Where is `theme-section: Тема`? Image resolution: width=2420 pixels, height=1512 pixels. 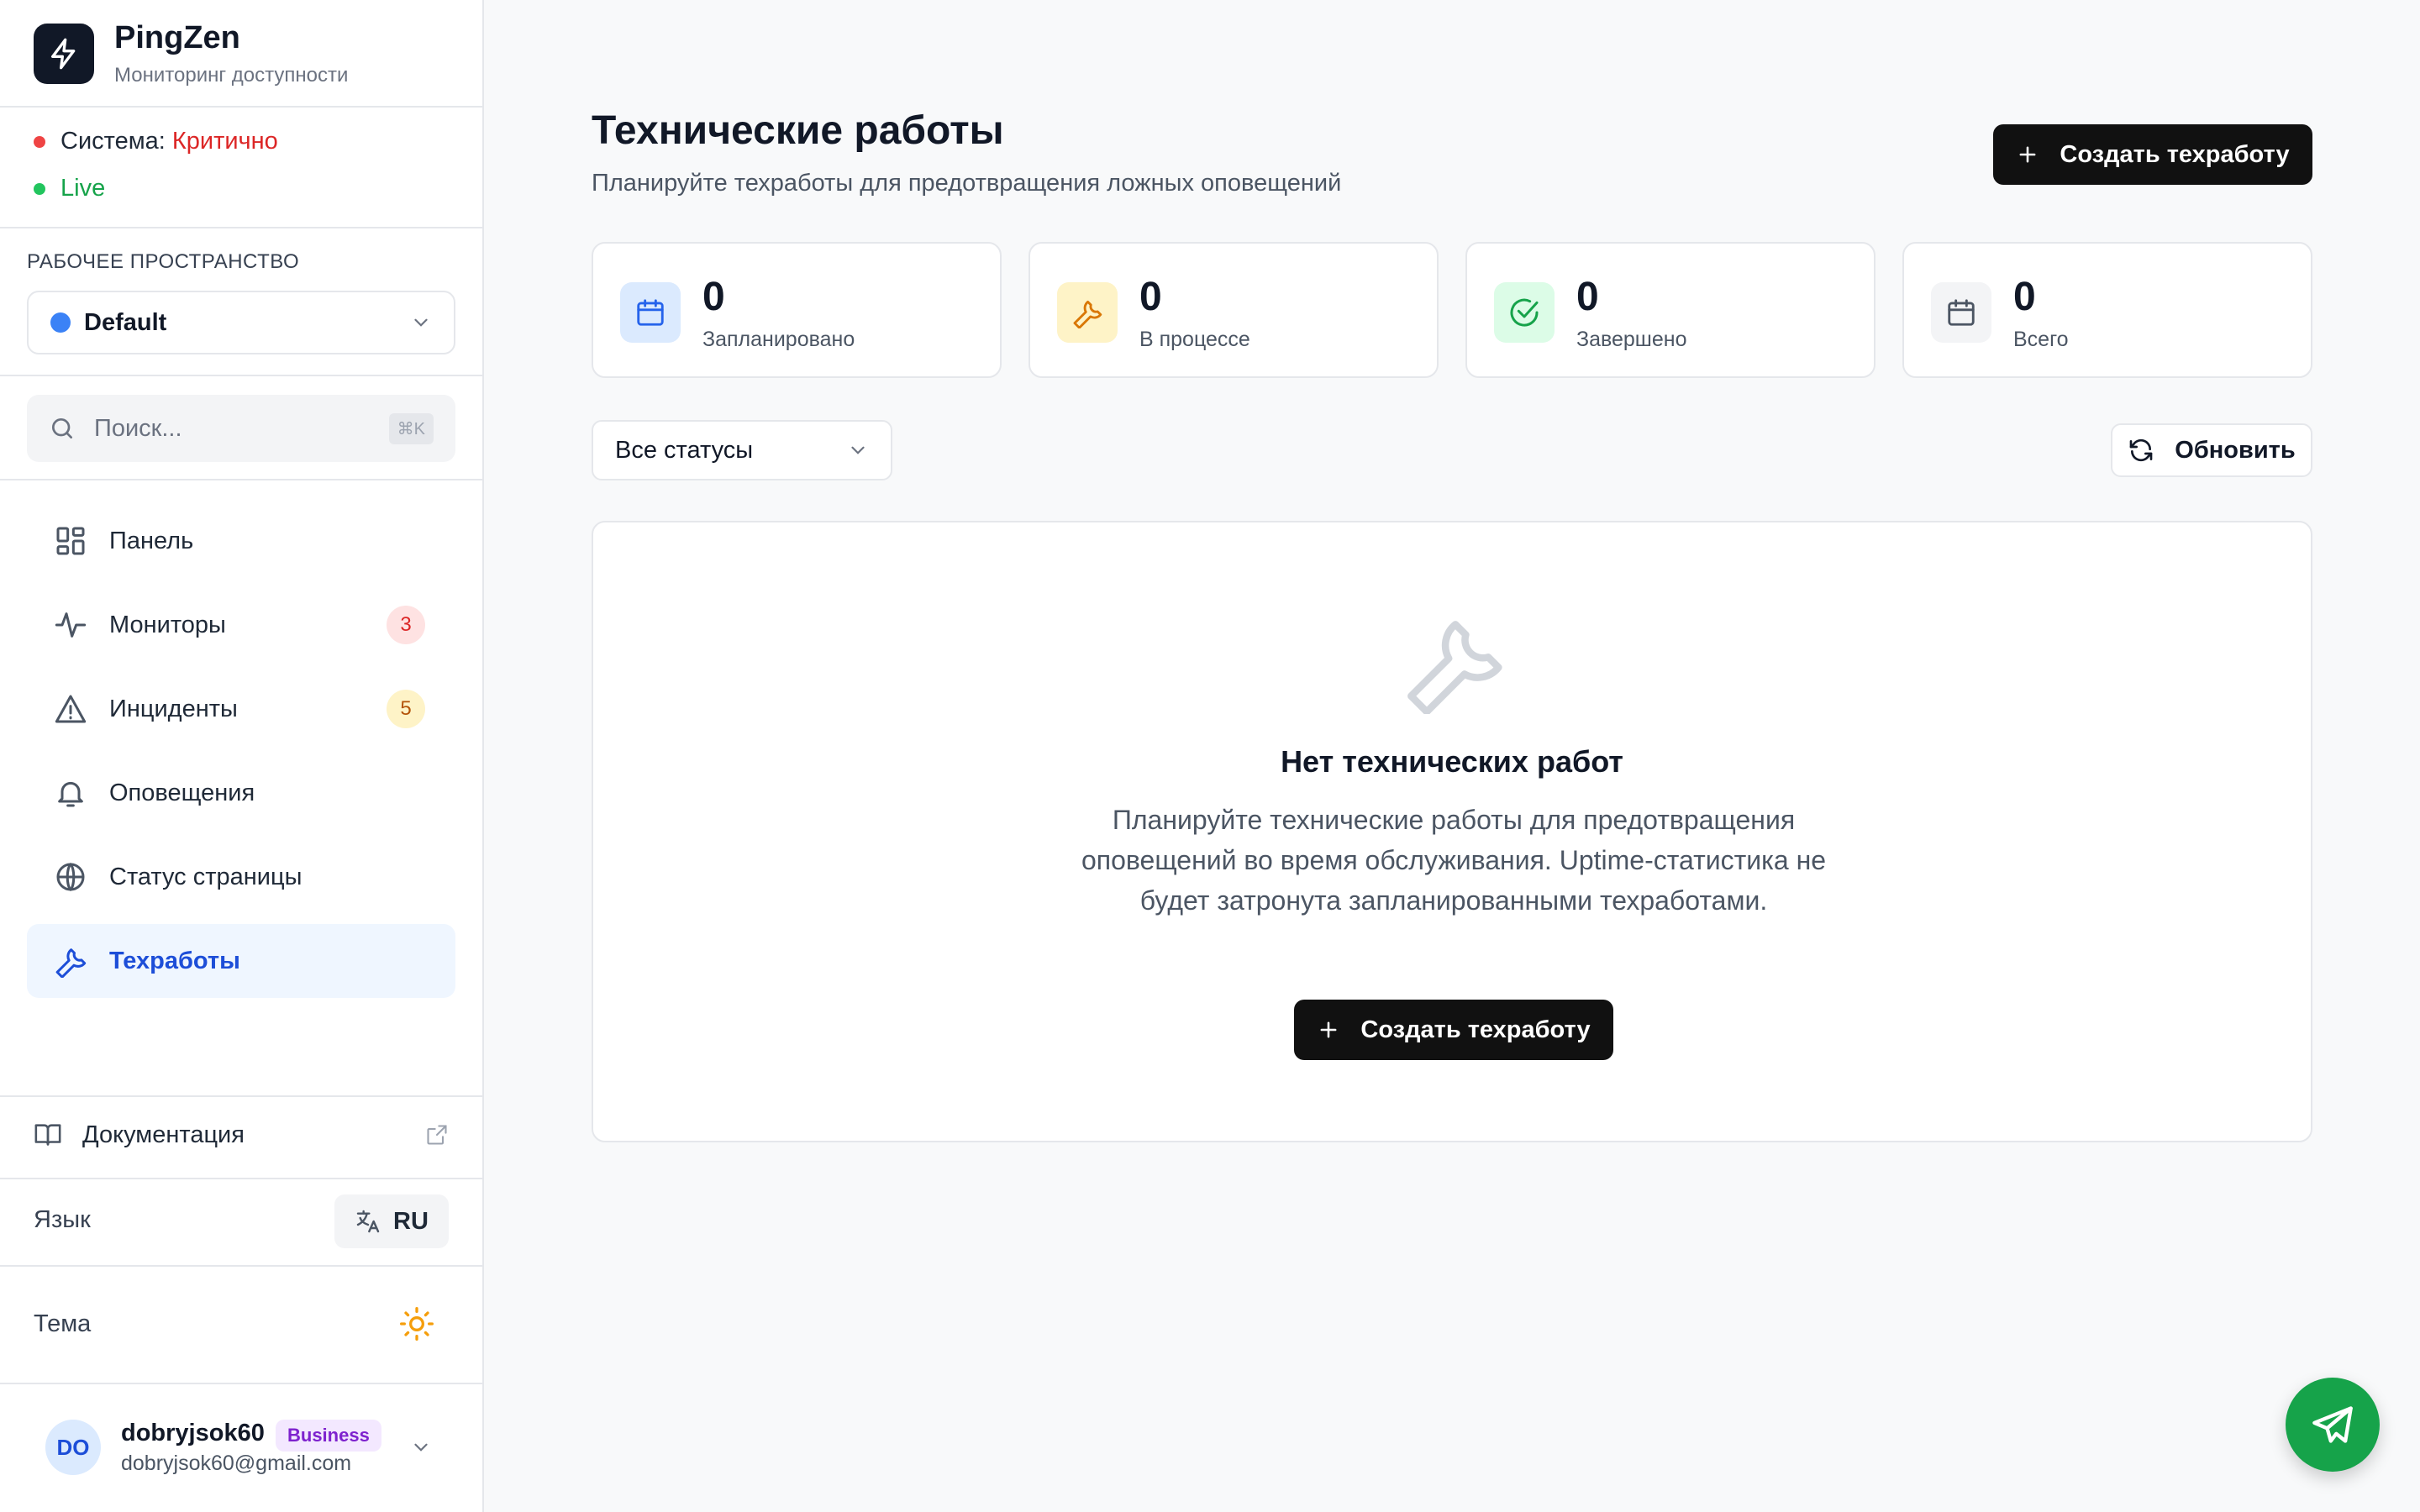
theme-section: Тема is located at coordinates (241, 1325).